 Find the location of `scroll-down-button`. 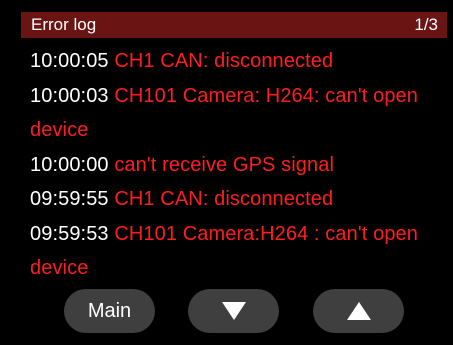

scroll-down-button is located at coordinates (233, 311).